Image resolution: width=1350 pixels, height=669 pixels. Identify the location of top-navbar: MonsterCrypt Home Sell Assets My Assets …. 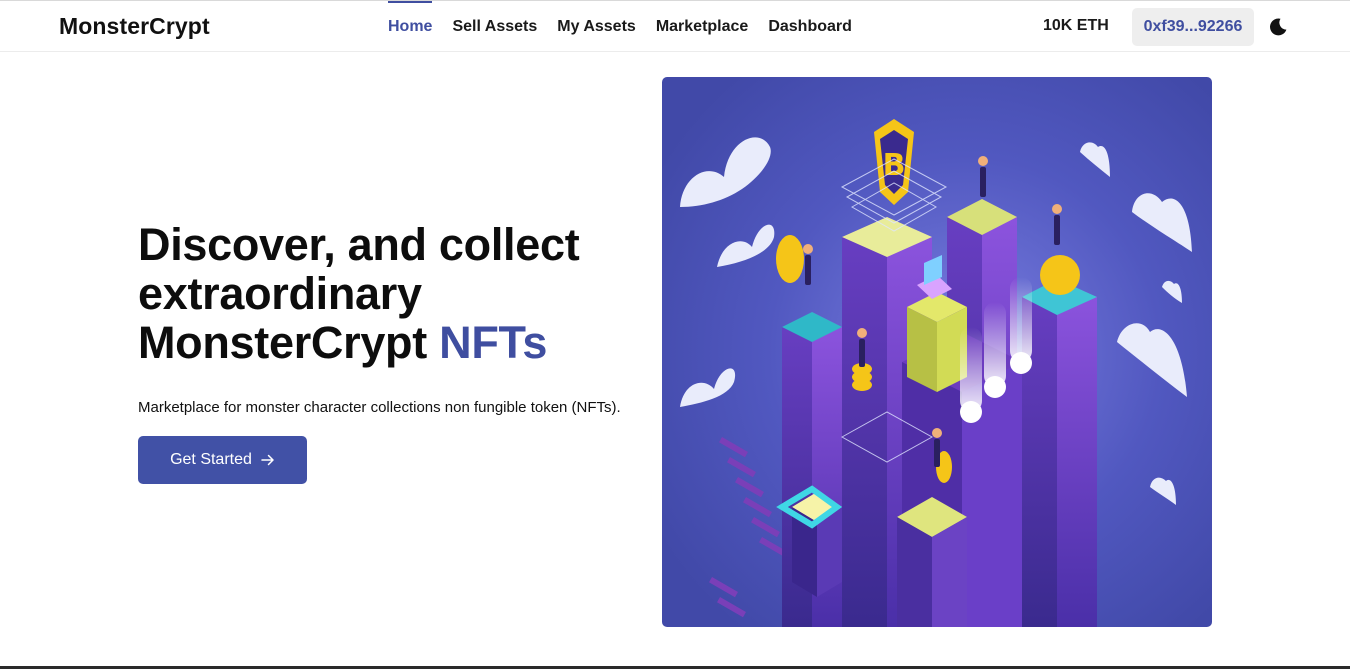
(675, 26).